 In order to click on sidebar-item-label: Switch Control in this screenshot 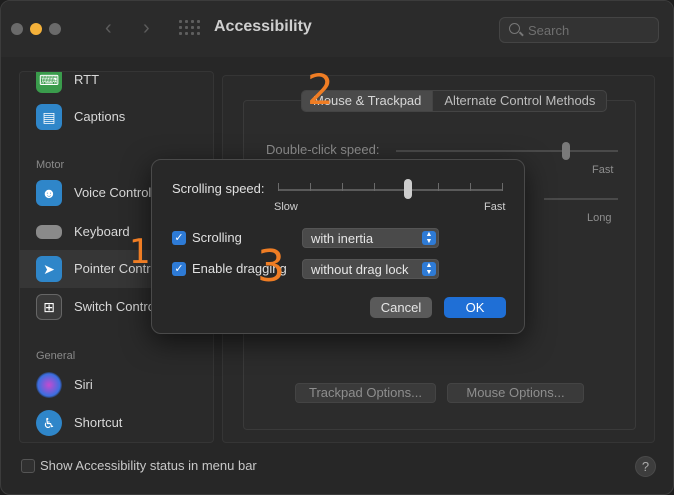, I will do `click(116, 306)`.